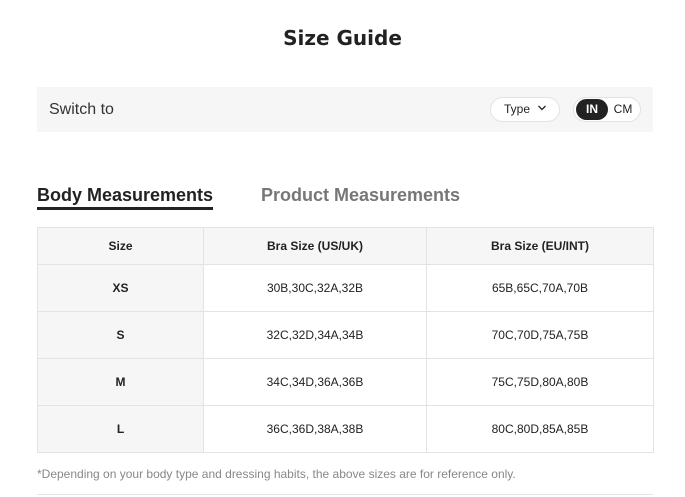 The image size is (685, 497). I want to click on column-header-bra-us-uk: Bra Size (US/UK), so click(315, 246).